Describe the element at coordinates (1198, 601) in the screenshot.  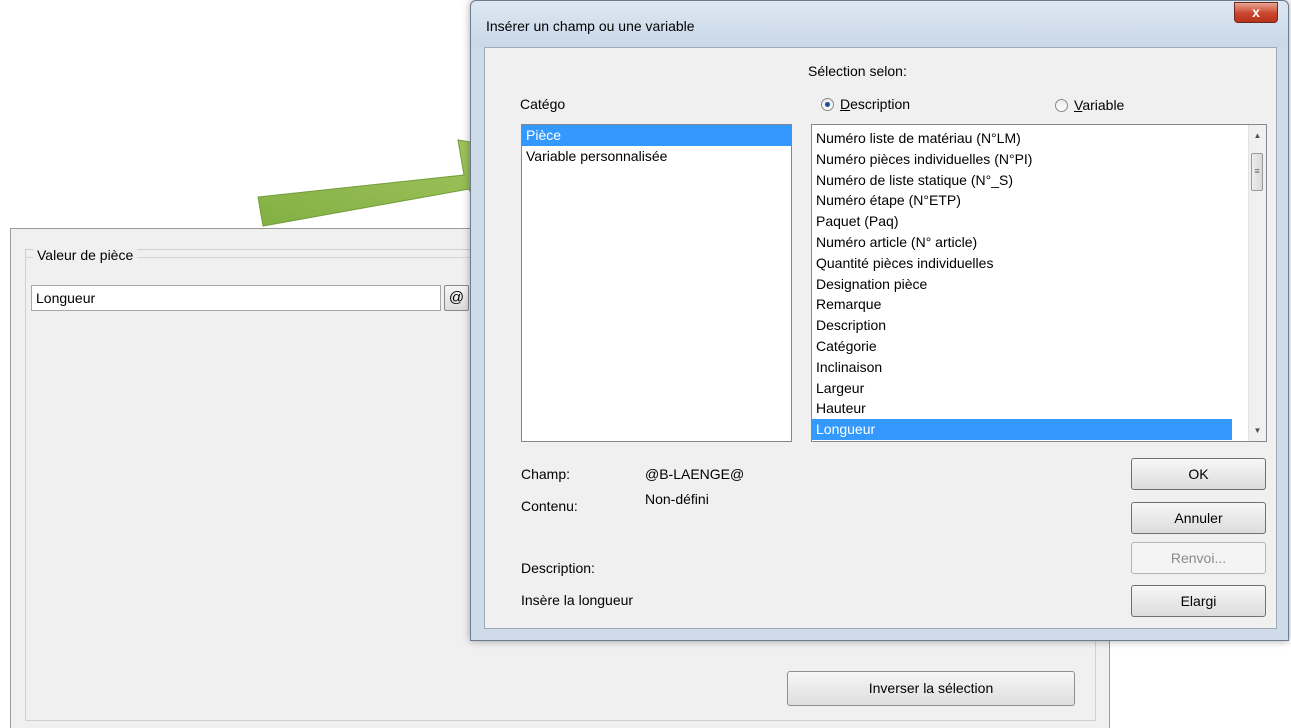
I see `expand-button: Elargi` at that location.